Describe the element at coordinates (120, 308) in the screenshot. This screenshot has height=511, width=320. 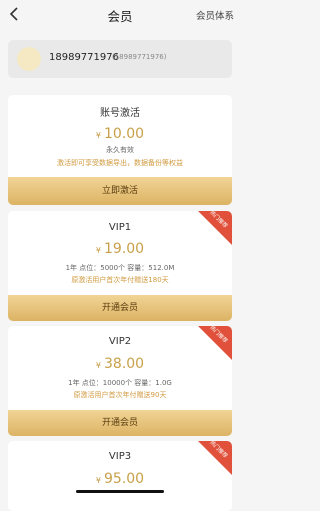
I see `open-vip1-button: 开通会员` at that location.